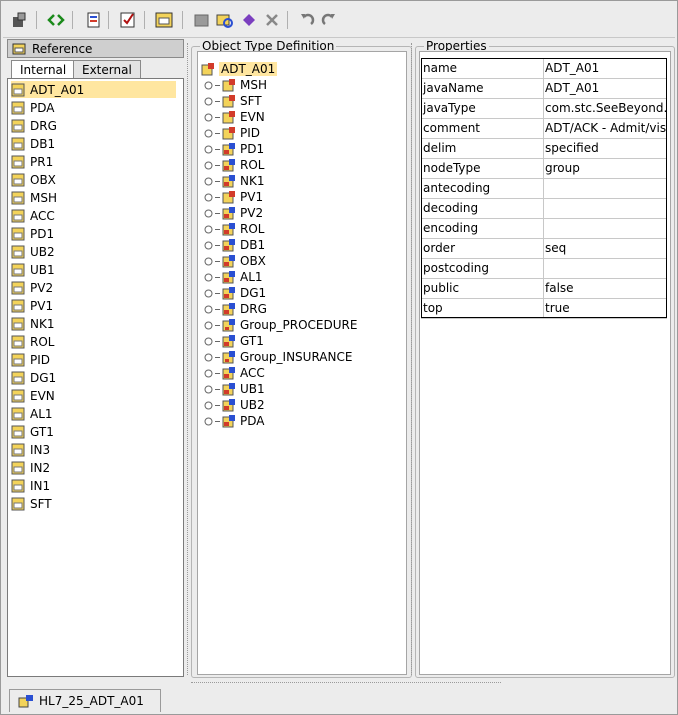 The width and height of the screenshot is (678, 715). I want to click on tree-root-node: ADT_A01, so click(239, 69).